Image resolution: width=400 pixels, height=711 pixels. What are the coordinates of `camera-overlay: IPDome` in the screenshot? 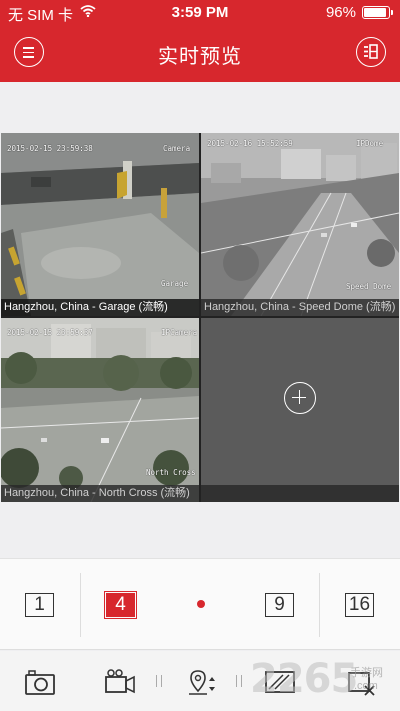 It's located at (370, 143).